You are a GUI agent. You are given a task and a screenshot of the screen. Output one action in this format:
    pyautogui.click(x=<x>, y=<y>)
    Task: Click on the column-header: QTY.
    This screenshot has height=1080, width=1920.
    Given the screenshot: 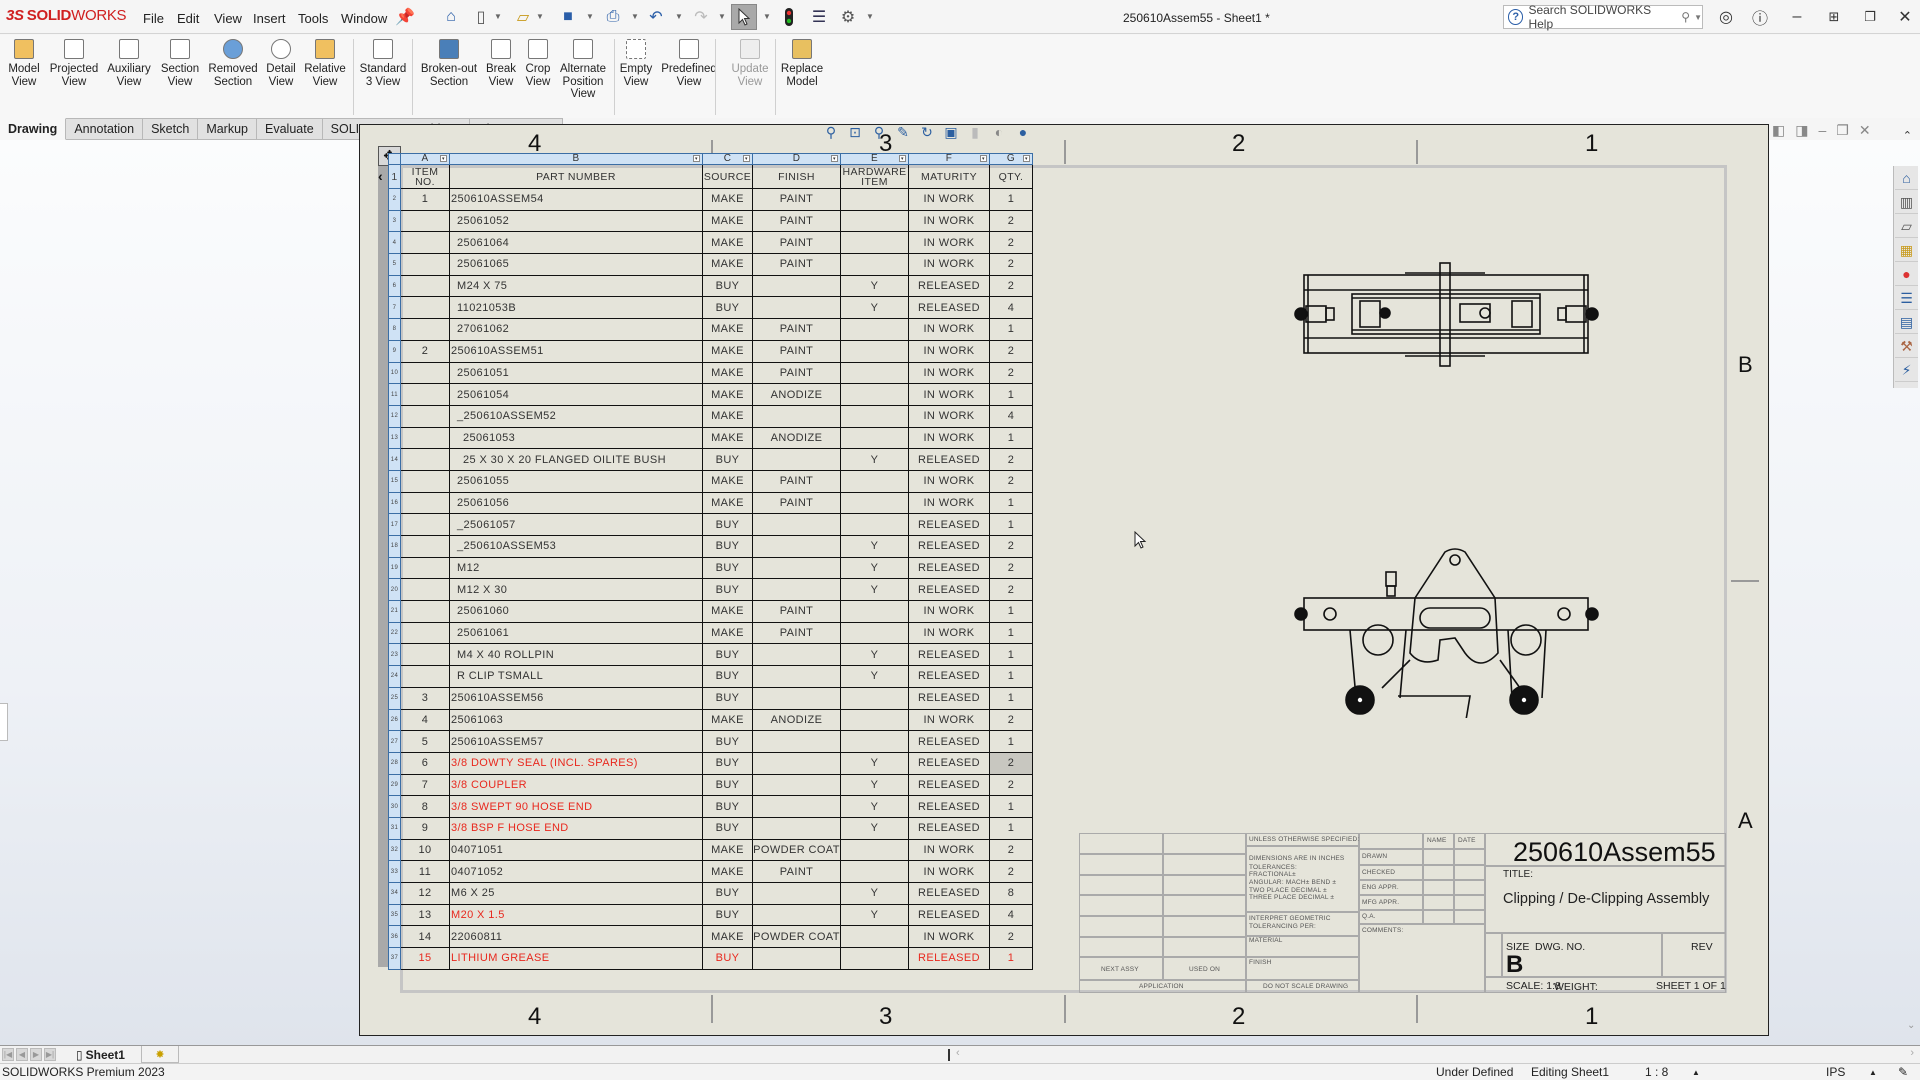 What is the action you would take?
    pyautogui.click(x=1011, y=176)
    